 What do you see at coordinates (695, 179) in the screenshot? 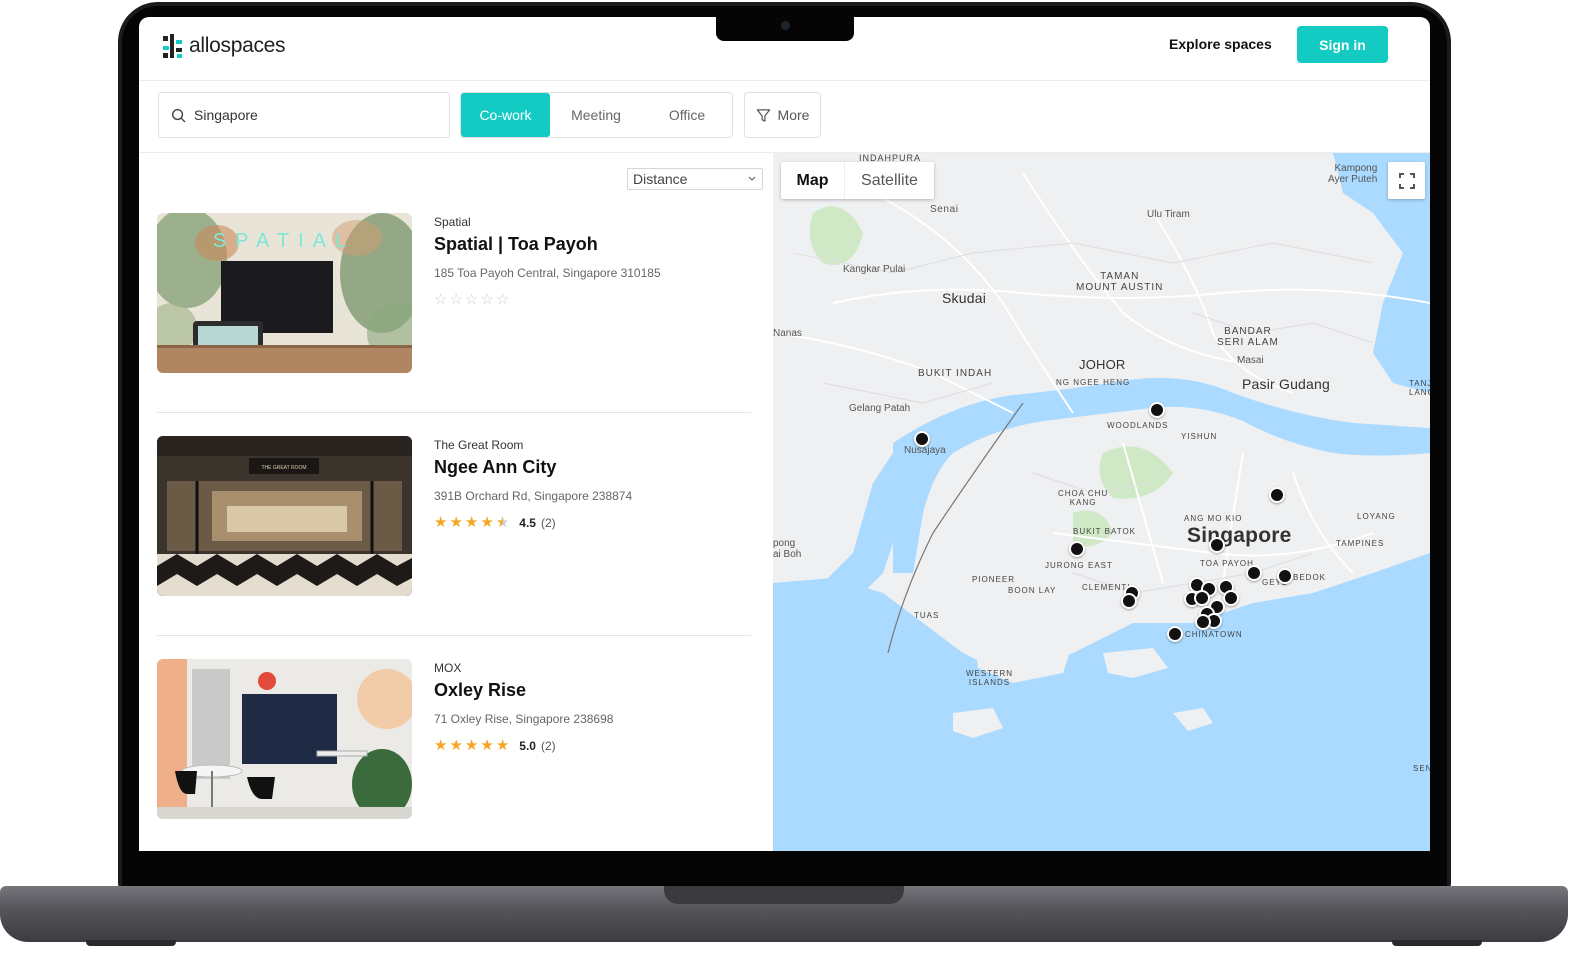
I see `sort-select: Distance` at bounding box center [695, 179].